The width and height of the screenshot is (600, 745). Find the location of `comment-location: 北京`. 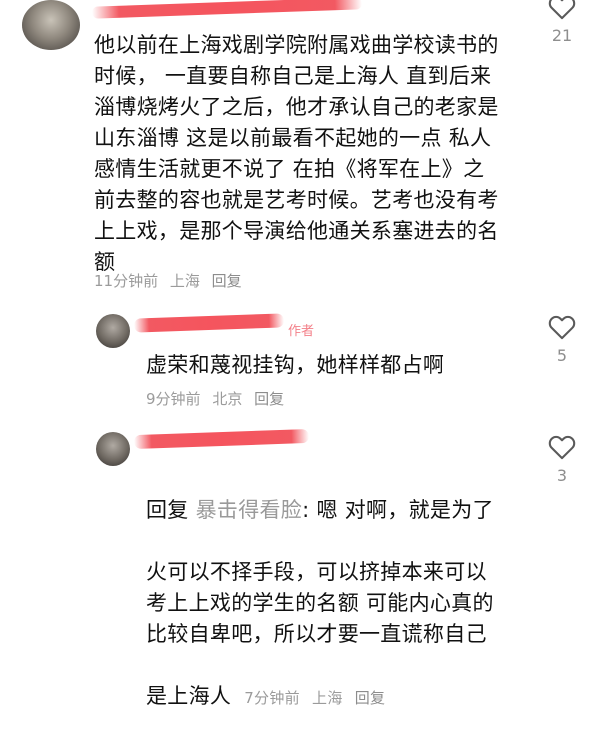

comment-location: 北京 is located at coordinates (227, 399).